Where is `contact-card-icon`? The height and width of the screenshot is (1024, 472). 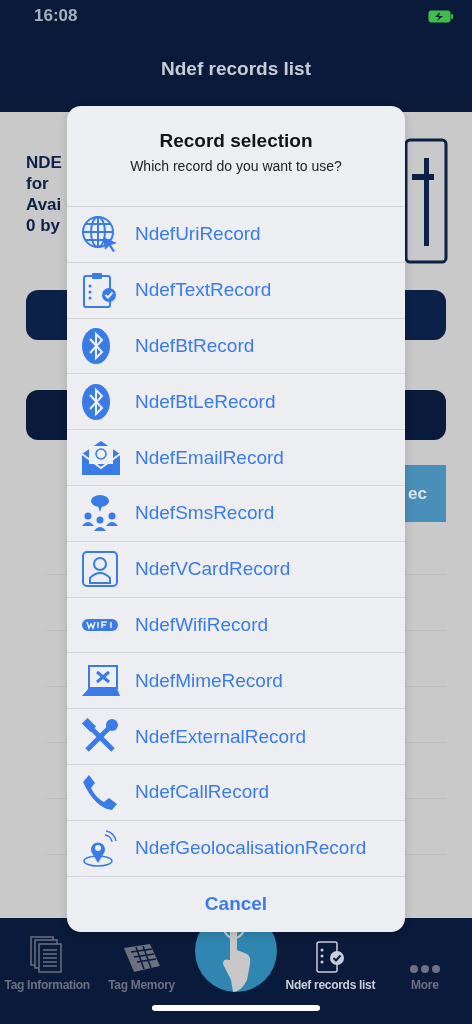
contact-card-icon is located at coordinates (100, 569).